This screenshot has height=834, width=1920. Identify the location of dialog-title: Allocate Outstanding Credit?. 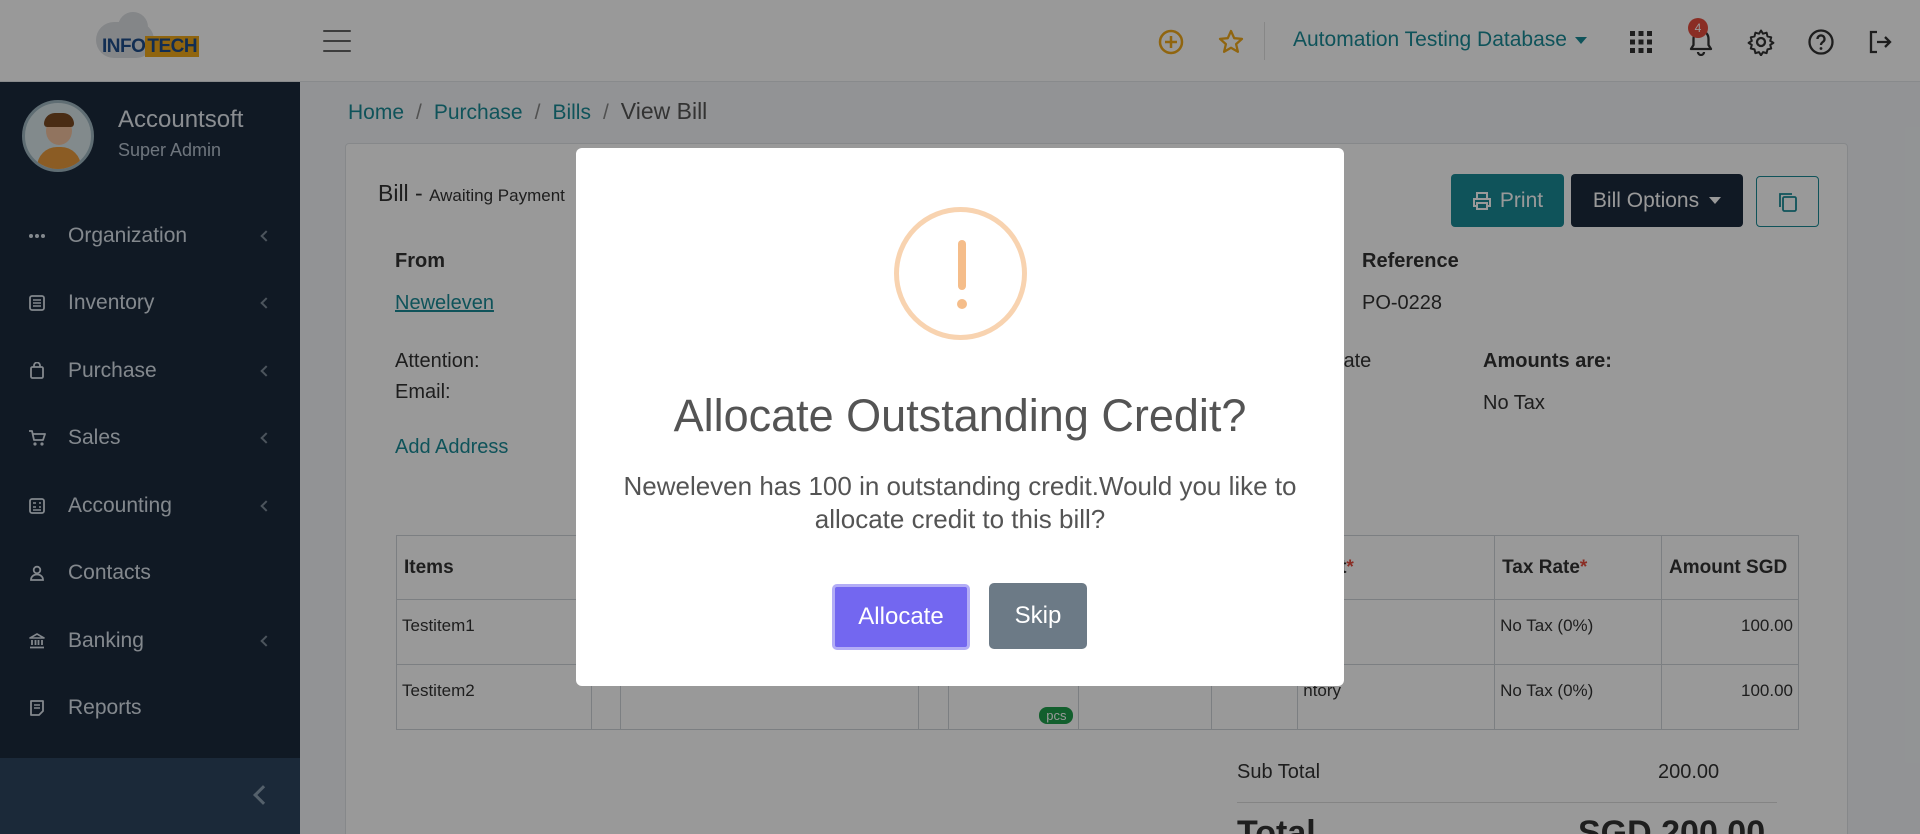
(960, 415).